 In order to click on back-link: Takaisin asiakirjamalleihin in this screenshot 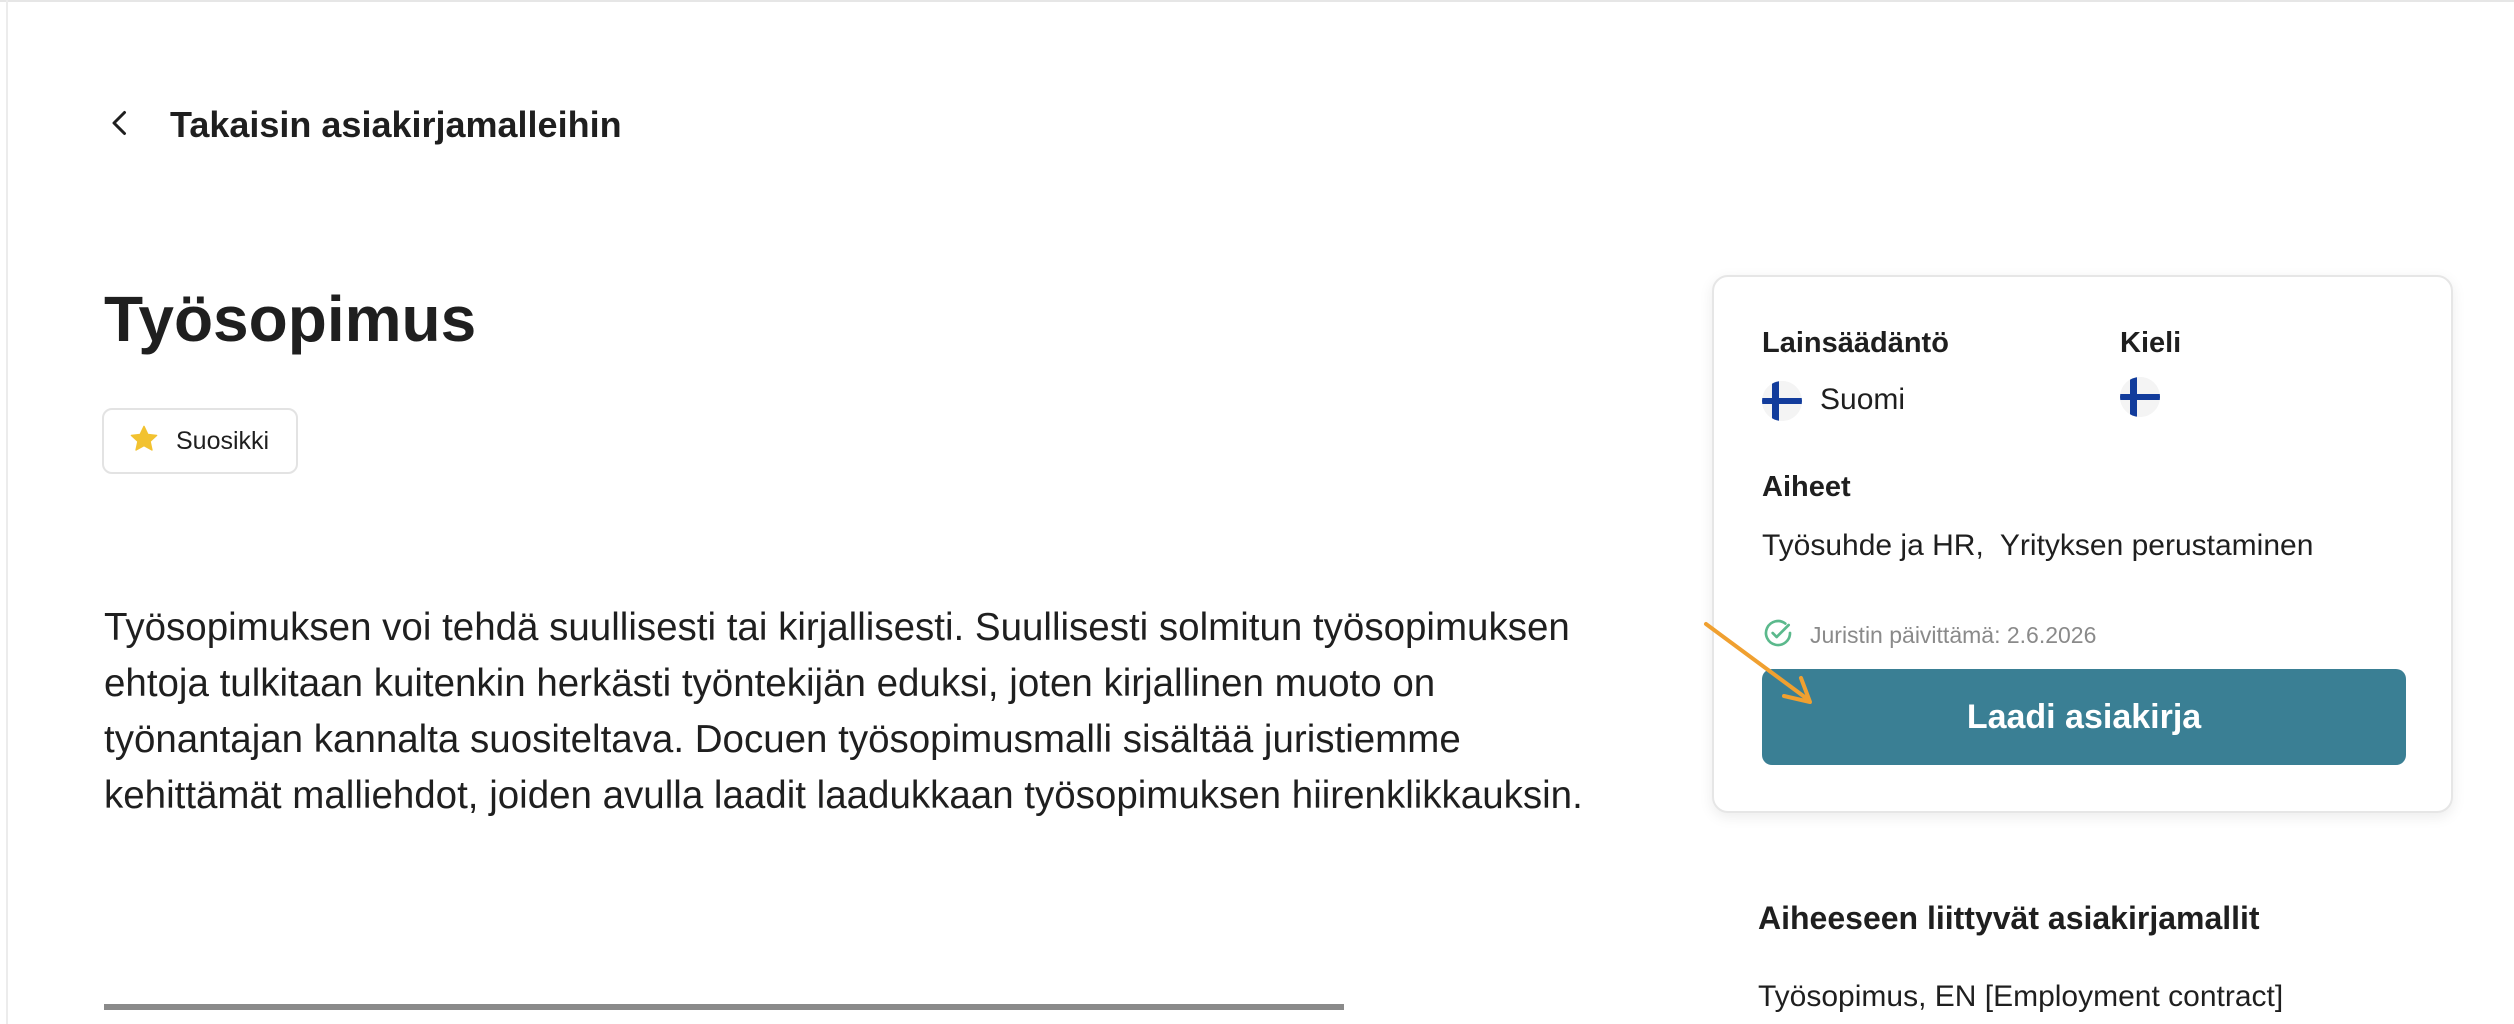, I will do `click(362, 125)`.